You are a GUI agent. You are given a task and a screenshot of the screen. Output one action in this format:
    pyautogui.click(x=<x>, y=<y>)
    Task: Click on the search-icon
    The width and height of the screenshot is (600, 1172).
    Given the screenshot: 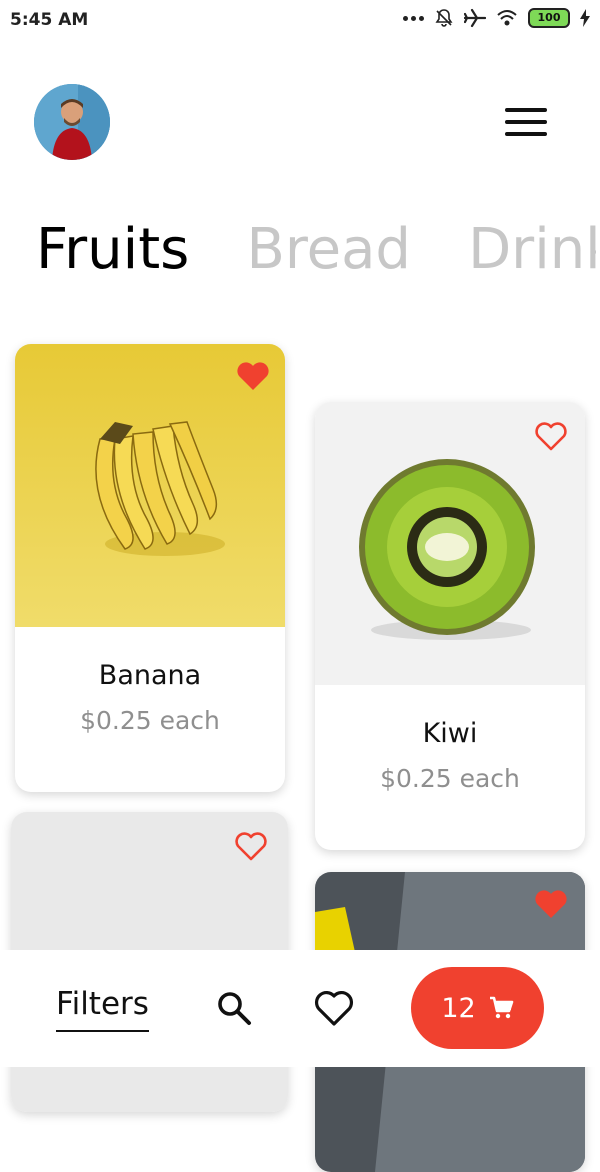 What is the action you would take?
    pyautogui.click(x=234, y=1008)
    